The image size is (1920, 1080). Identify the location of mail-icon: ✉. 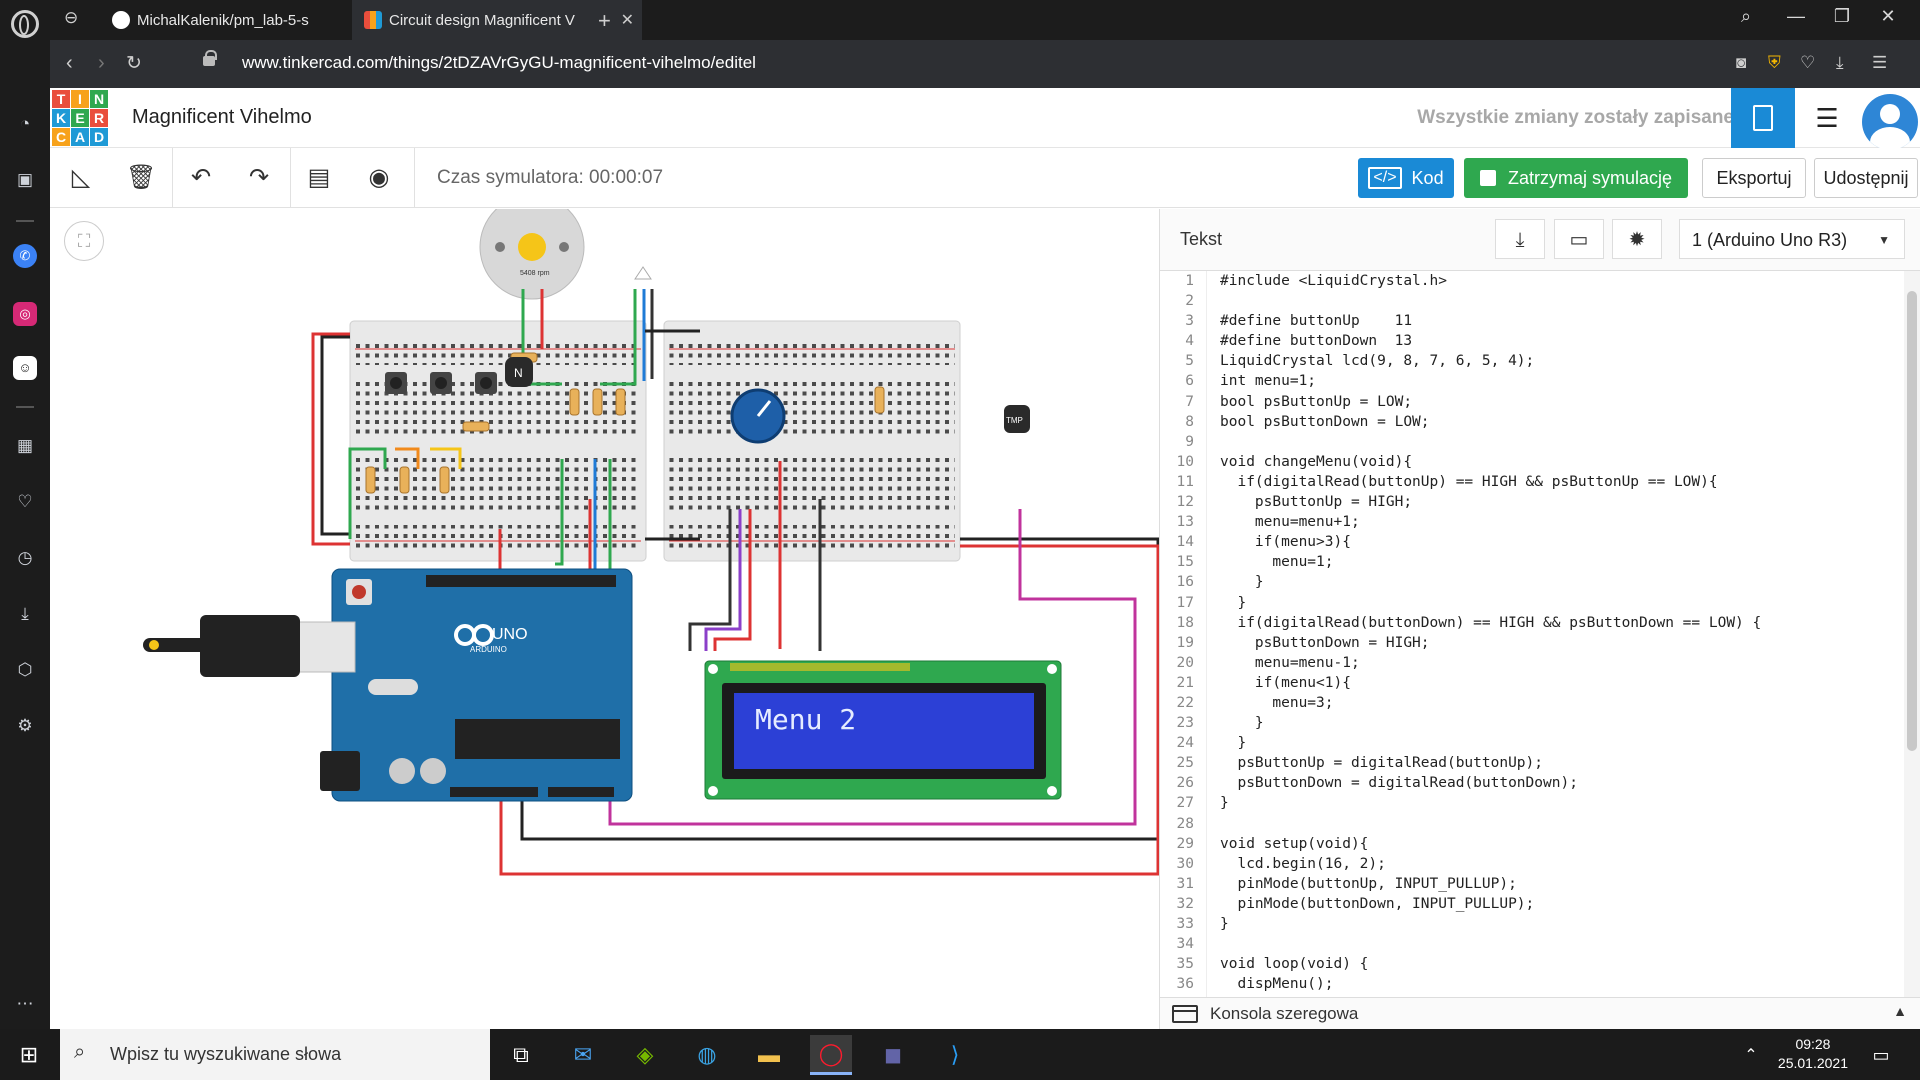
(583, 1055).